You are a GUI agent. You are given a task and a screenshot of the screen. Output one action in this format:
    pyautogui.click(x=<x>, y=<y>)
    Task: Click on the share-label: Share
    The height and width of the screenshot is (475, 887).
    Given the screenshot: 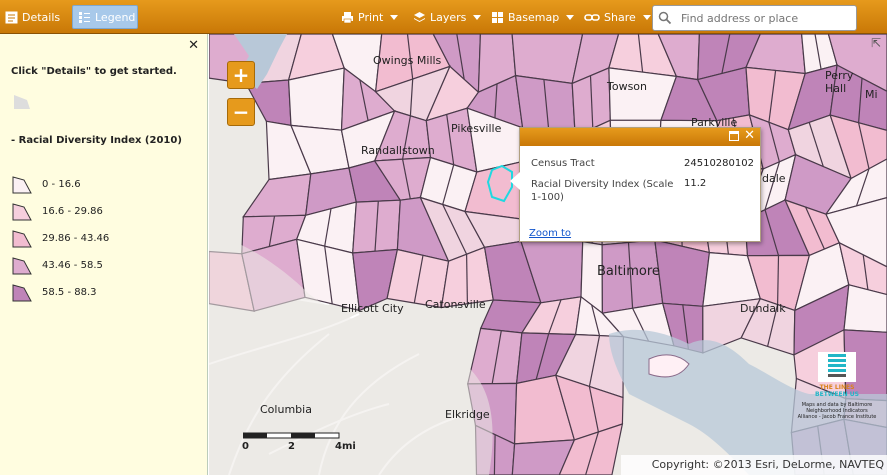 What is the action you would take?
    pyautogui.click(x=620, y=17)
    